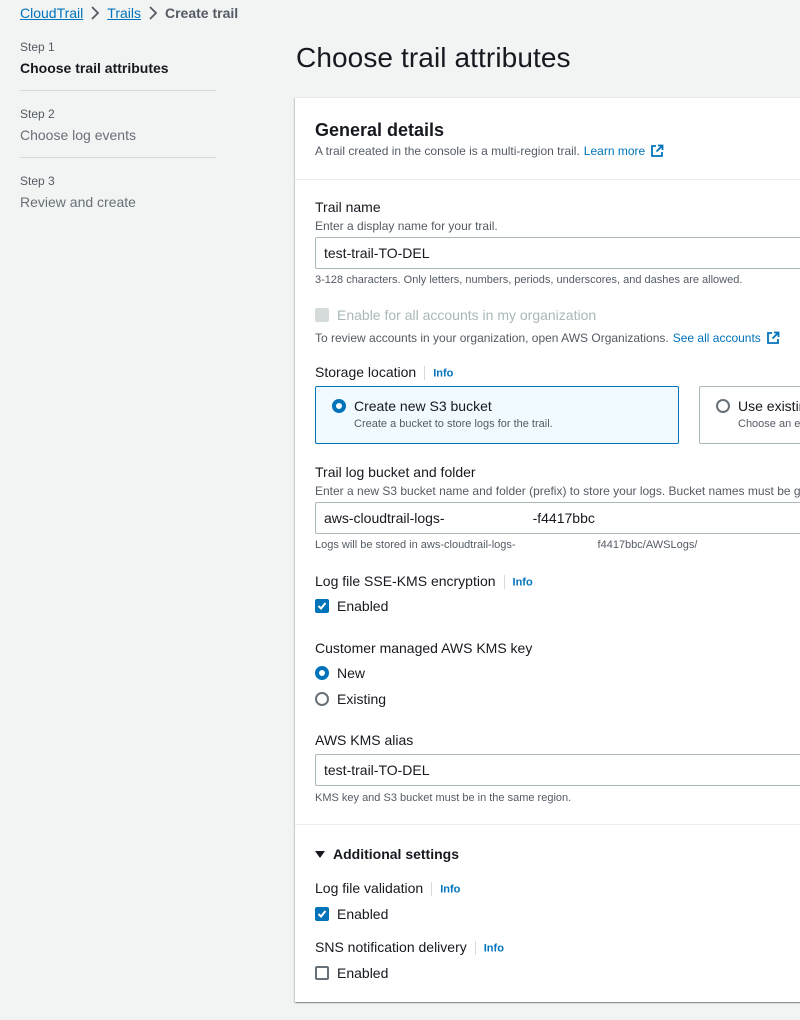  I want to click on caret-down-icon, so click(320, 854).